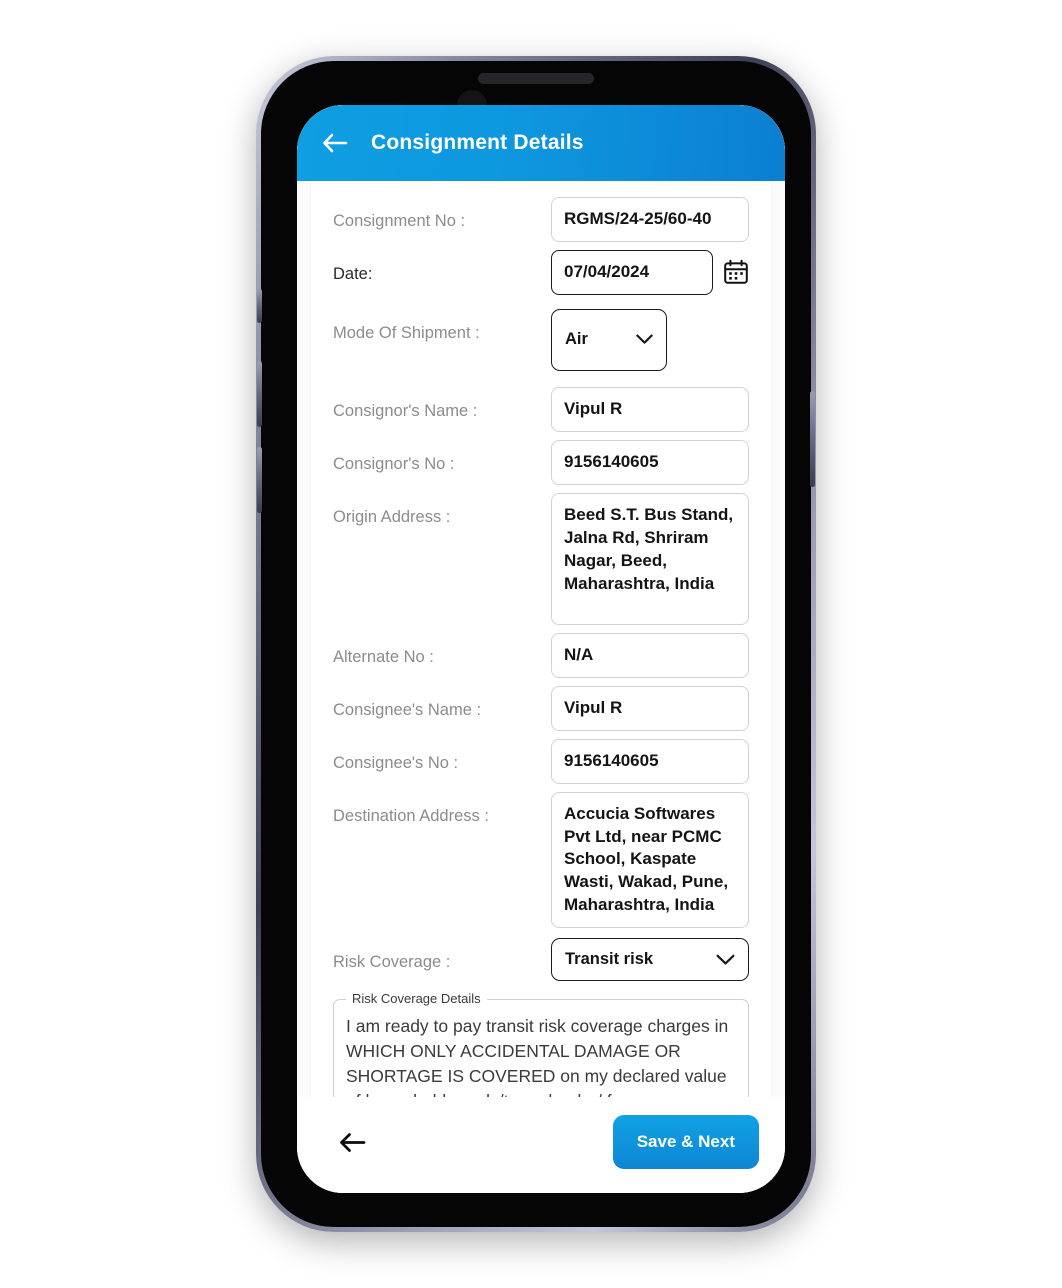 The image size is (1062, 1288). Describe the element at coordinates (407, 709) in the screenshot. I see `label-consignee-name: Consignee's Name :` at that location.